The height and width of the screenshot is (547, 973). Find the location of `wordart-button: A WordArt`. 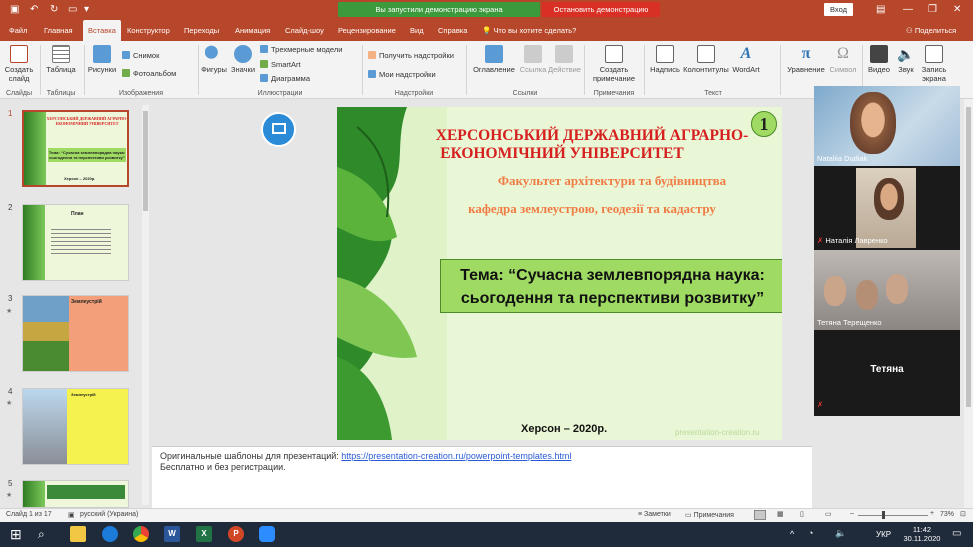

wordart-button: A WordArt is located at coordinates (746, 59).